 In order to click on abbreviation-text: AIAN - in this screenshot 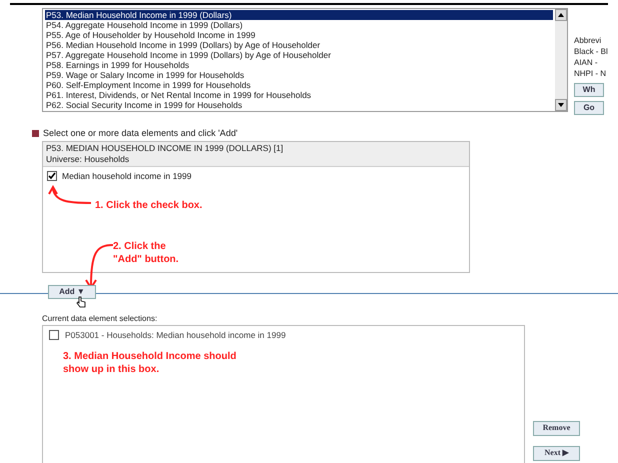, I will do `click(586, 63)`.